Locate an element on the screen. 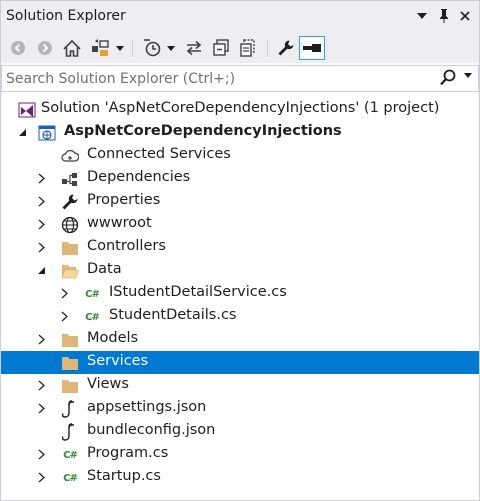 The image size is (480, 501). tree-item-views: Views is located at coordinates (240, 385).